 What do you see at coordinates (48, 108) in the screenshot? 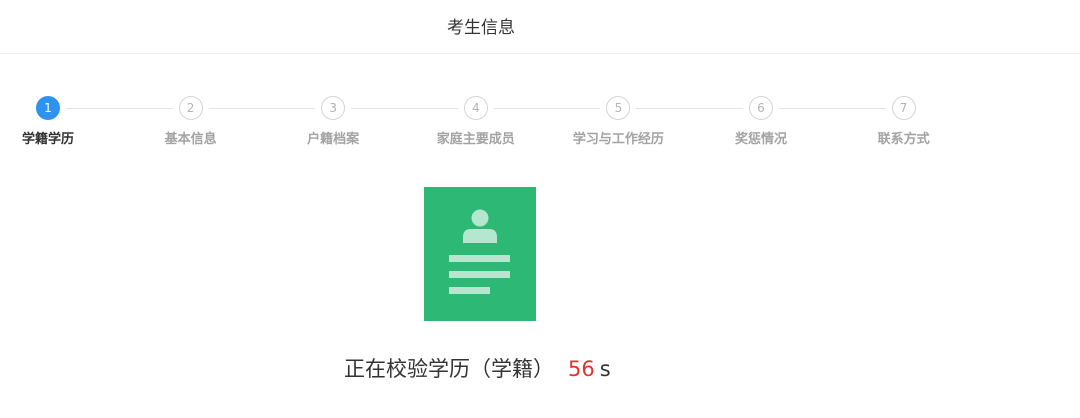
I see `step-1-indicator: 1` at bounding box center [48, 108].